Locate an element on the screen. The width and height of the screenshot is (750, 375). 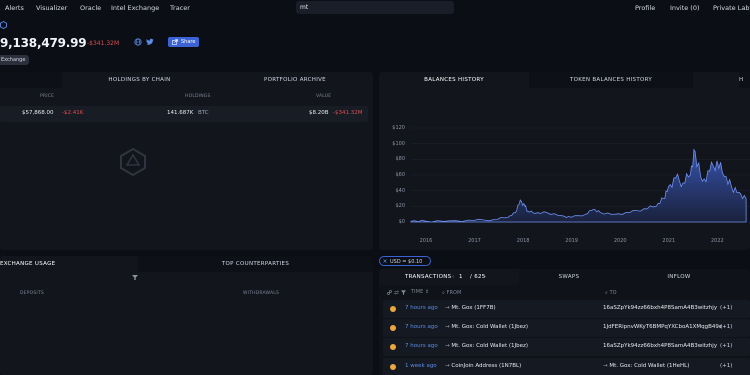
x-tick-label: 2018 is located at coordinates (523, 241).